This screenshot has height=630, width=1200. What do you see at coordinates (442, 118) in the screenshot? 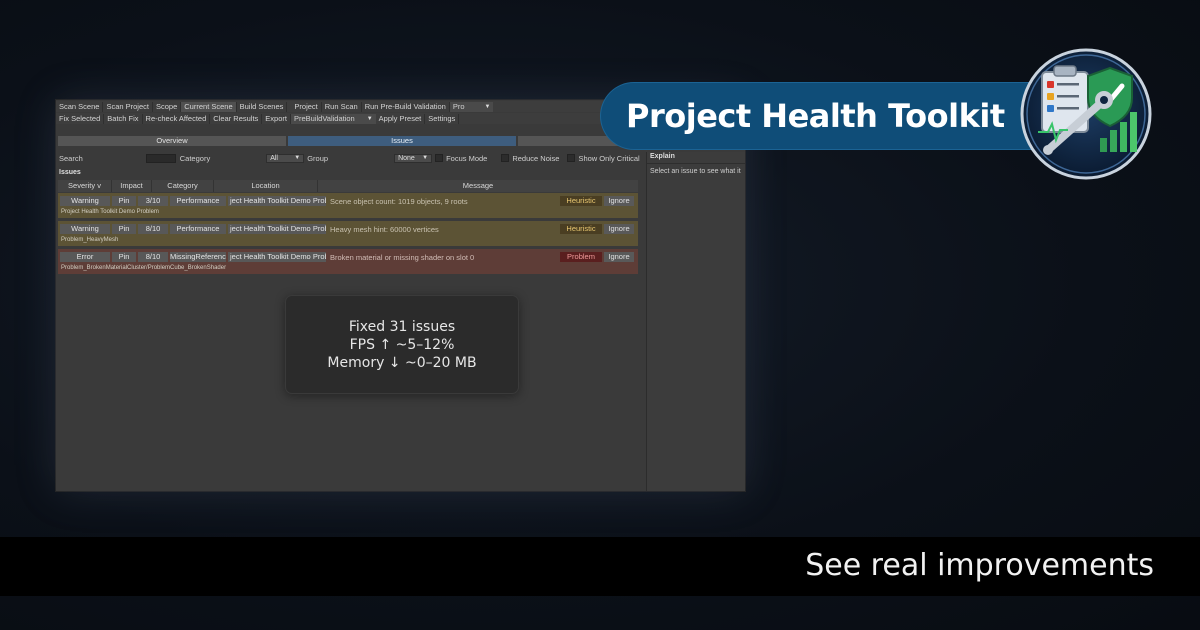
I see `settings-button: Settings` at bounding box center [442, 118].